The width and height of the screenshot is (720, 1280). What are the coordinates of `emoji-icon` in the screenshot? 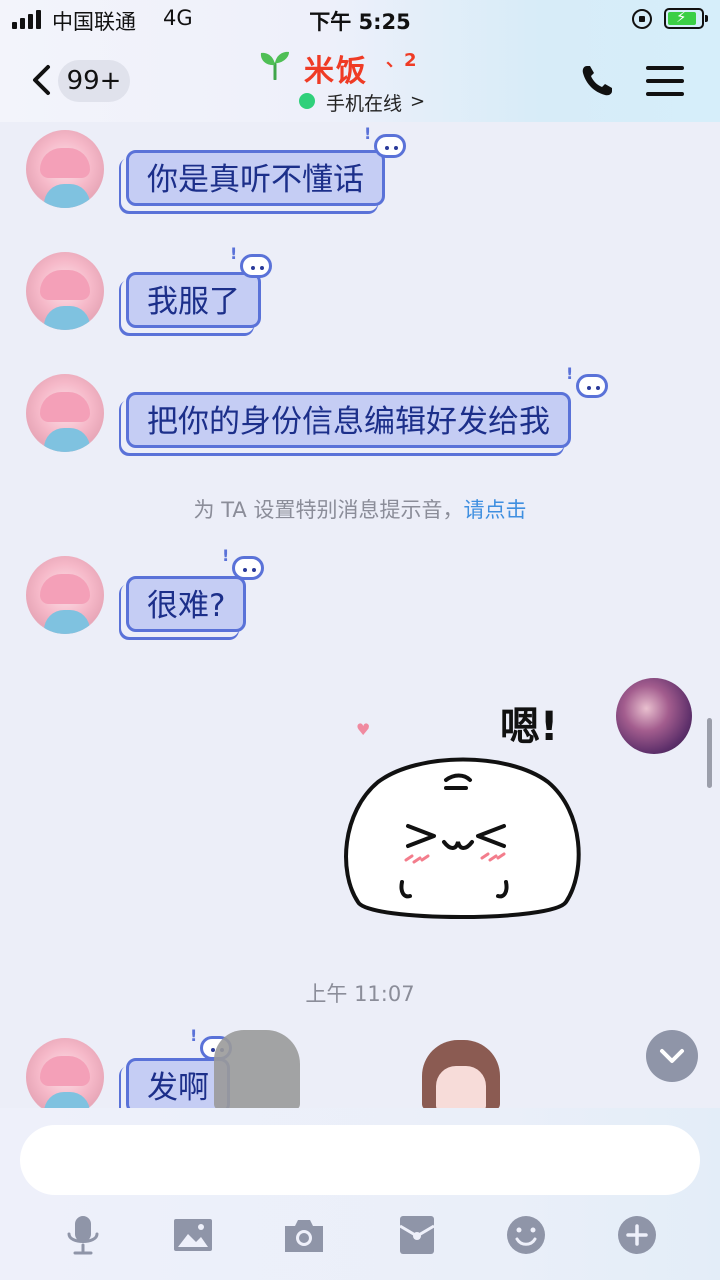 It's located at (526, 1235).